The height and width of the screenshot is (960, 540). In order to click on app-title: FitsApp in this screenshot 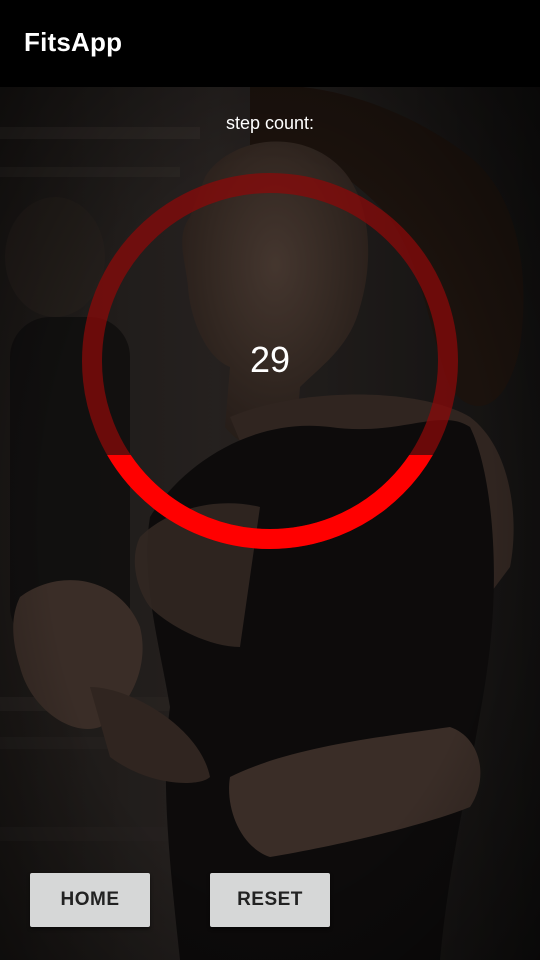, I will do `click(73, 42)`.